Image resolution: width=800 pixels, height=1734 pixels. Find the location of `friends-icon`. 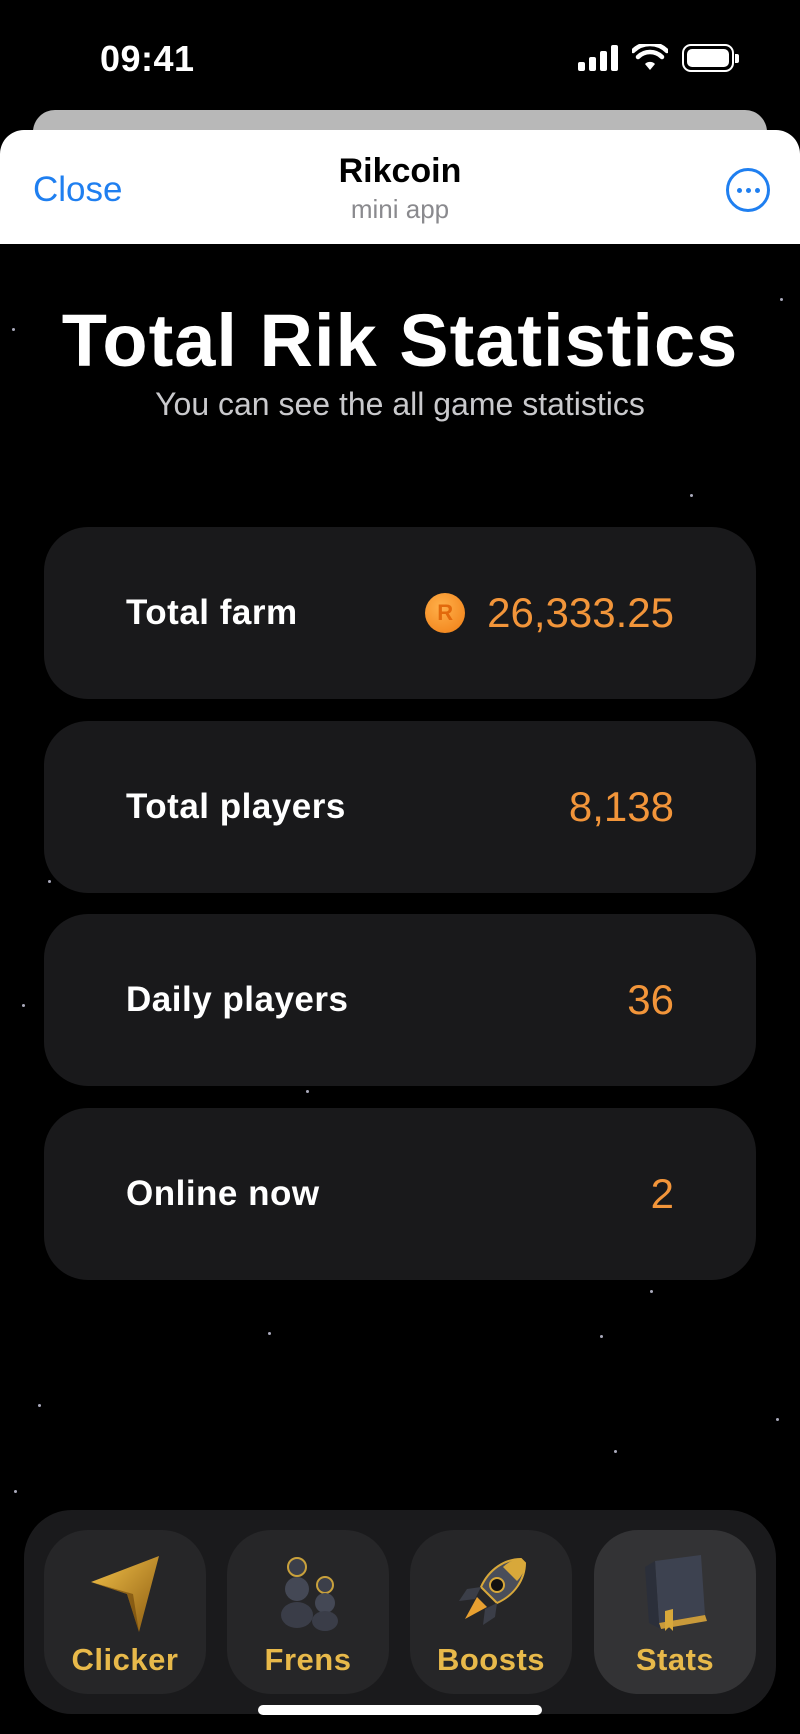

friends-icon is located at coordinates (309, 1594).